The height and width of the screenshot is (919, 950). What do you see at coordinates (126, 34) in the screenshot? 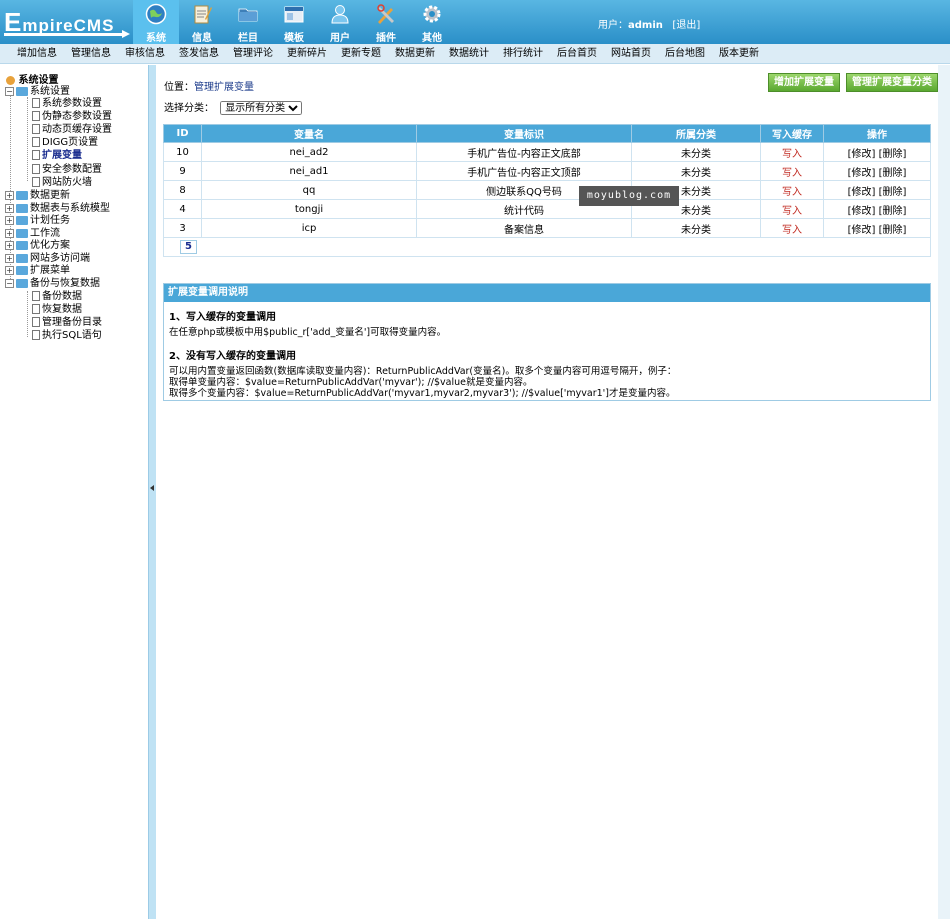
I see `logo-arrow` at bounding box center [126, 34].